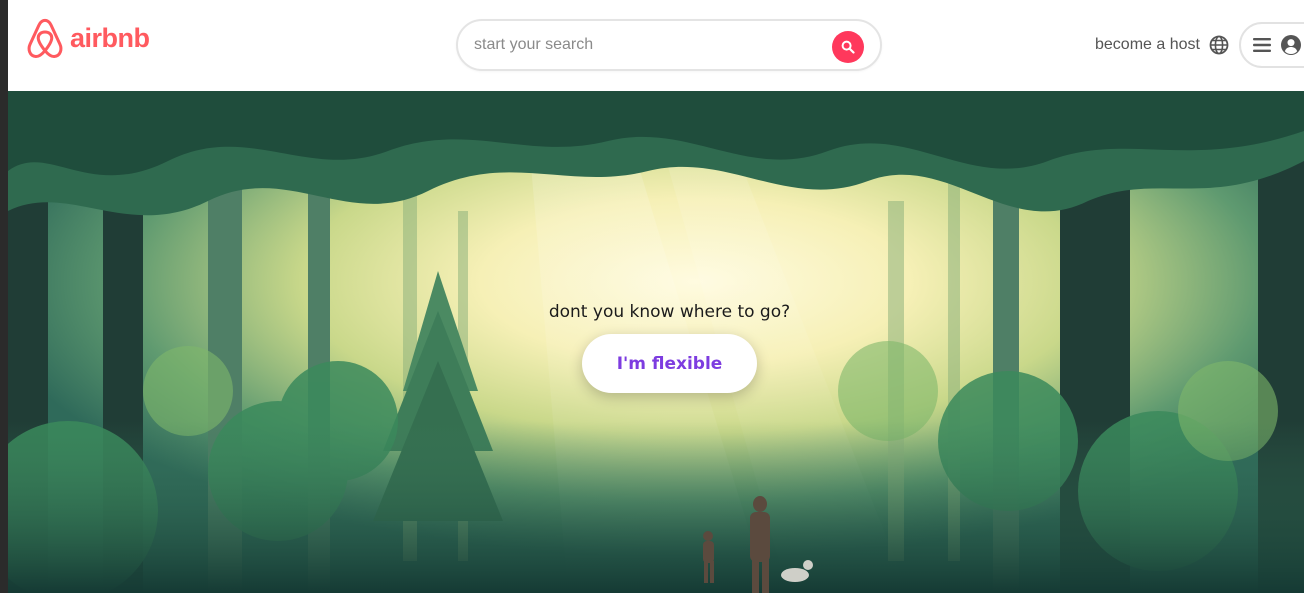 This screenshot has height=593, width=1304. What do you see at coordinates (669, 363) in the screenshot?
I see `im-flexible-button: I'm flexible` at bounding box center [669, 363].